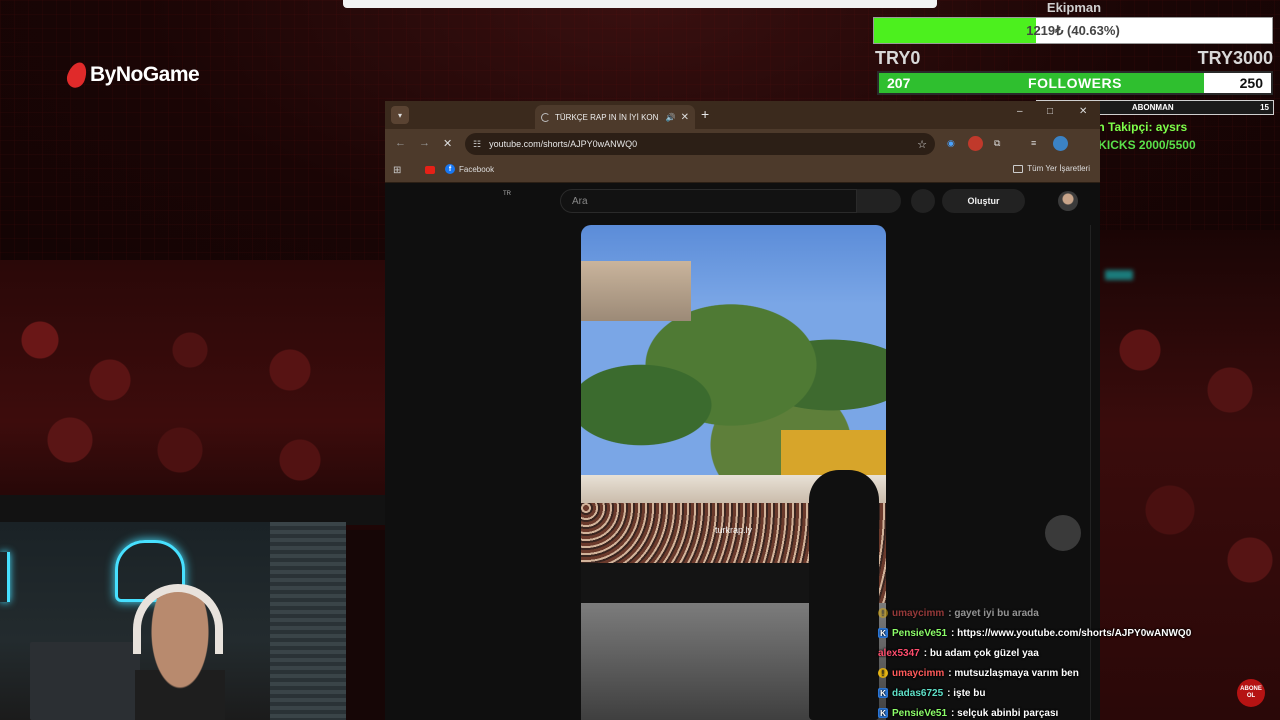 The height and width of the screenshot is (720, 1280). I want to click on bookmark-facebook: f Facebook, so click(469, 169).